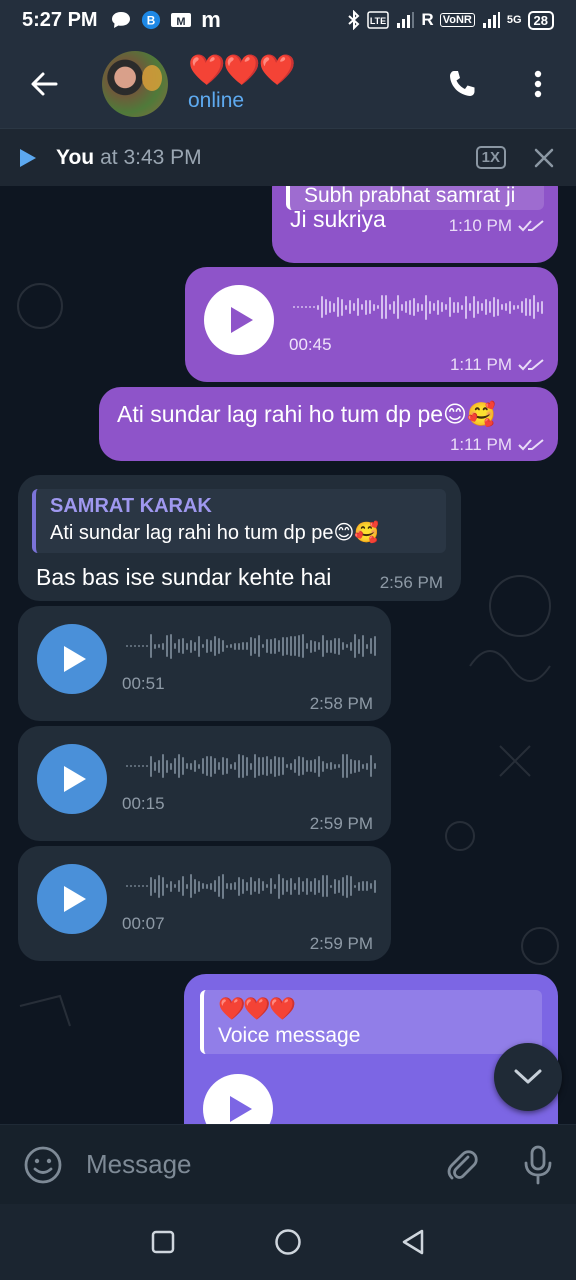 The width and height of the screenshot is (576, 1280). I want to click on voice-message-incoming: 00:15 2:59 PM, so click(204, 783).